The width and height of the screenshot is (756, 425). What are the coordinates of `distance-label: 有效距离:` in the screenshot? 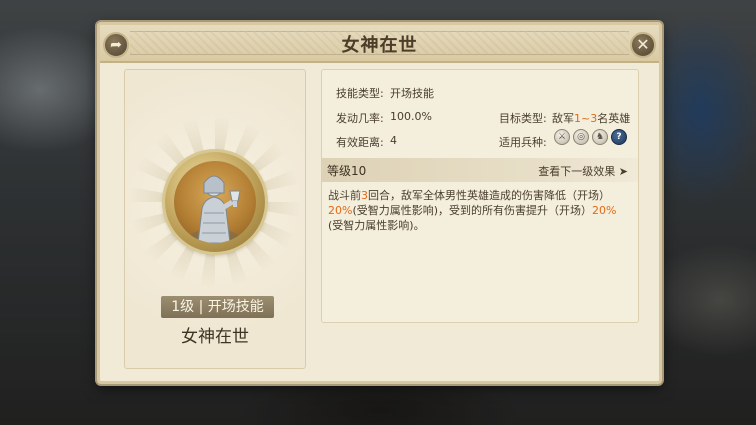 It's located at (360, 142).